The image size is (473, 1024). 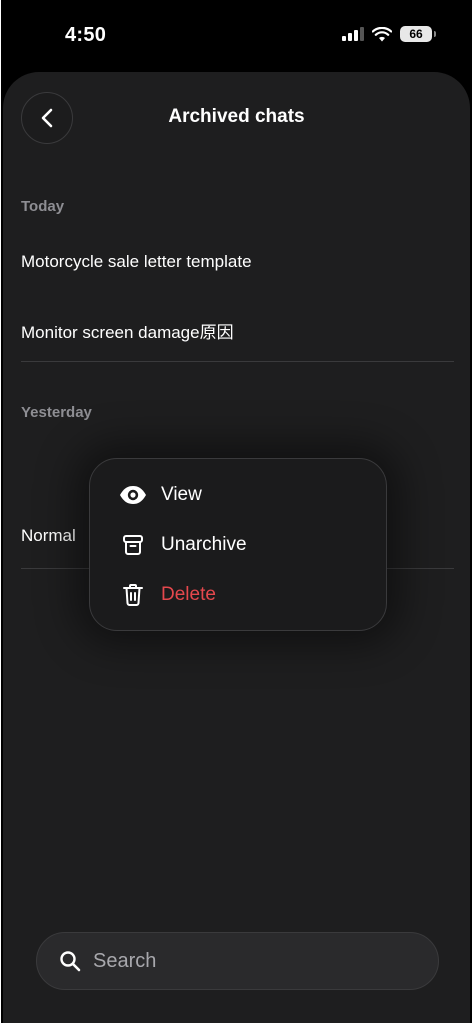 I want to click on section-label-yesterday: Yesterday, so click(x=56, y=412).